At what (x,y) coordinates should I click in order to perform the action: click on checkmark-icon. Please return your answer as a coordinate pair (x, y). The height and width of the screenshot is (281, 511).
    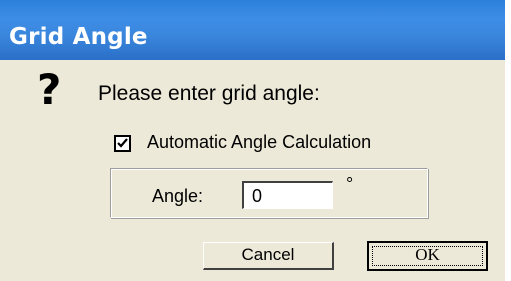
    Looking at the image, I should click on (122, 143).